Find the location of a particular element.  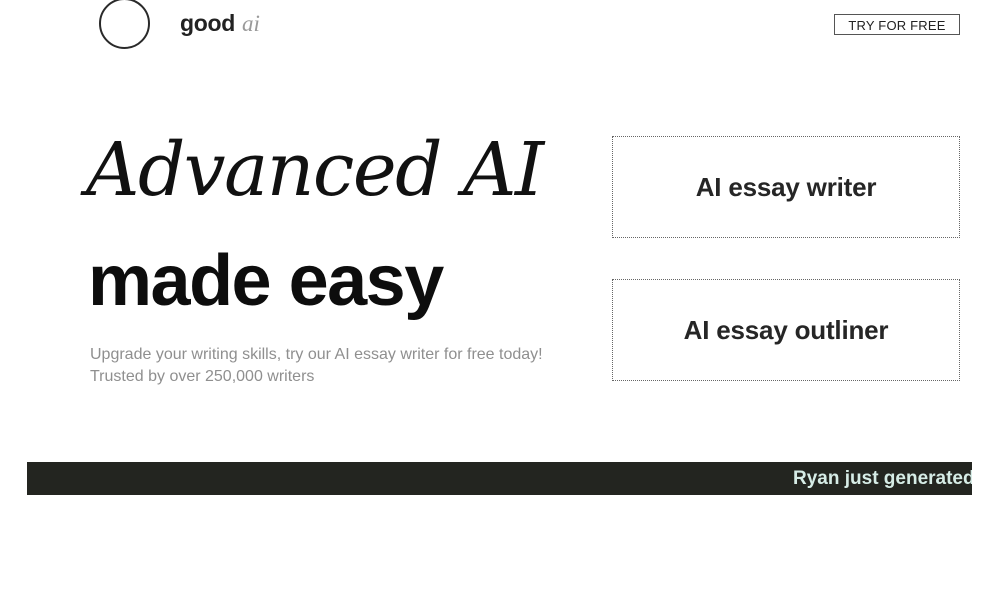

activity-ticker-bar: Ryan just generated is located at coordinates (499, 478).